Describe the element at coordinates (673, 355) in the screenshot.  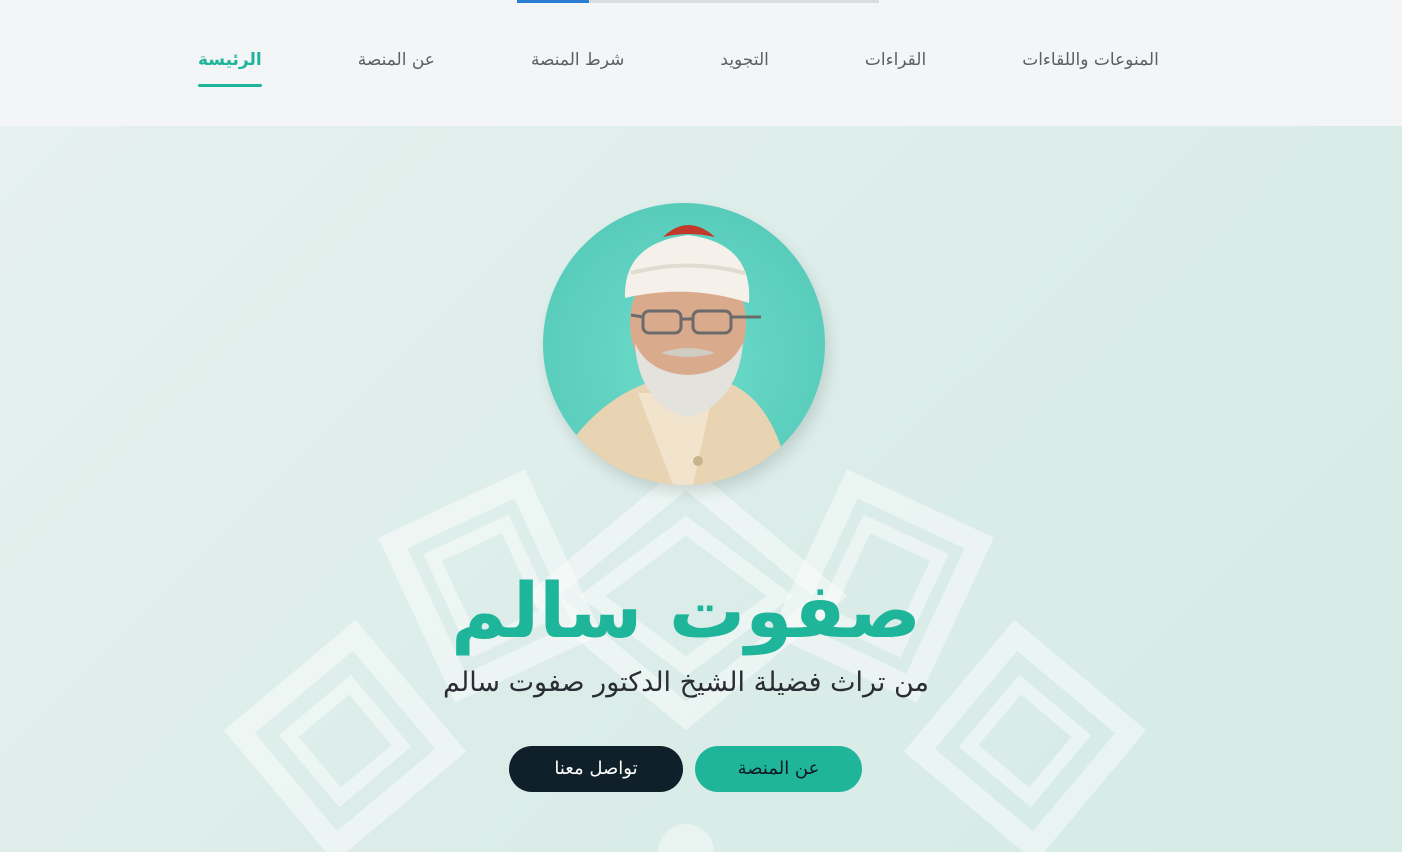
I see `sheikh-portrait-icon` at that location.